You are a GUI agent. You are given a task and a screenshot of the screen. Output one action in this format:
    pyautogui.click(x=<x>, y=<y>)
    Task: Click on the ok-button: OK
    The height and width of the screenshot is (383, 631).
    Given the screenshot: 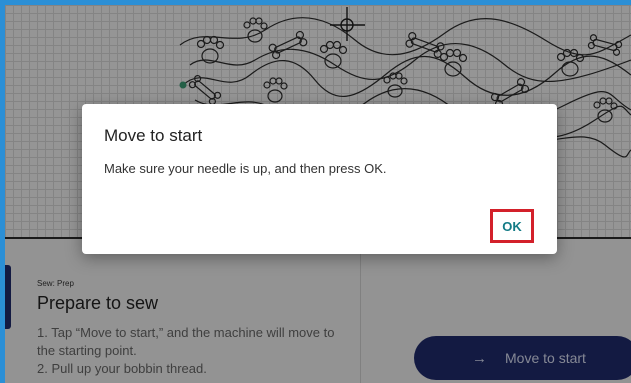 What is the action you would take?
    pyautogui.click(x=512, y=226)
    